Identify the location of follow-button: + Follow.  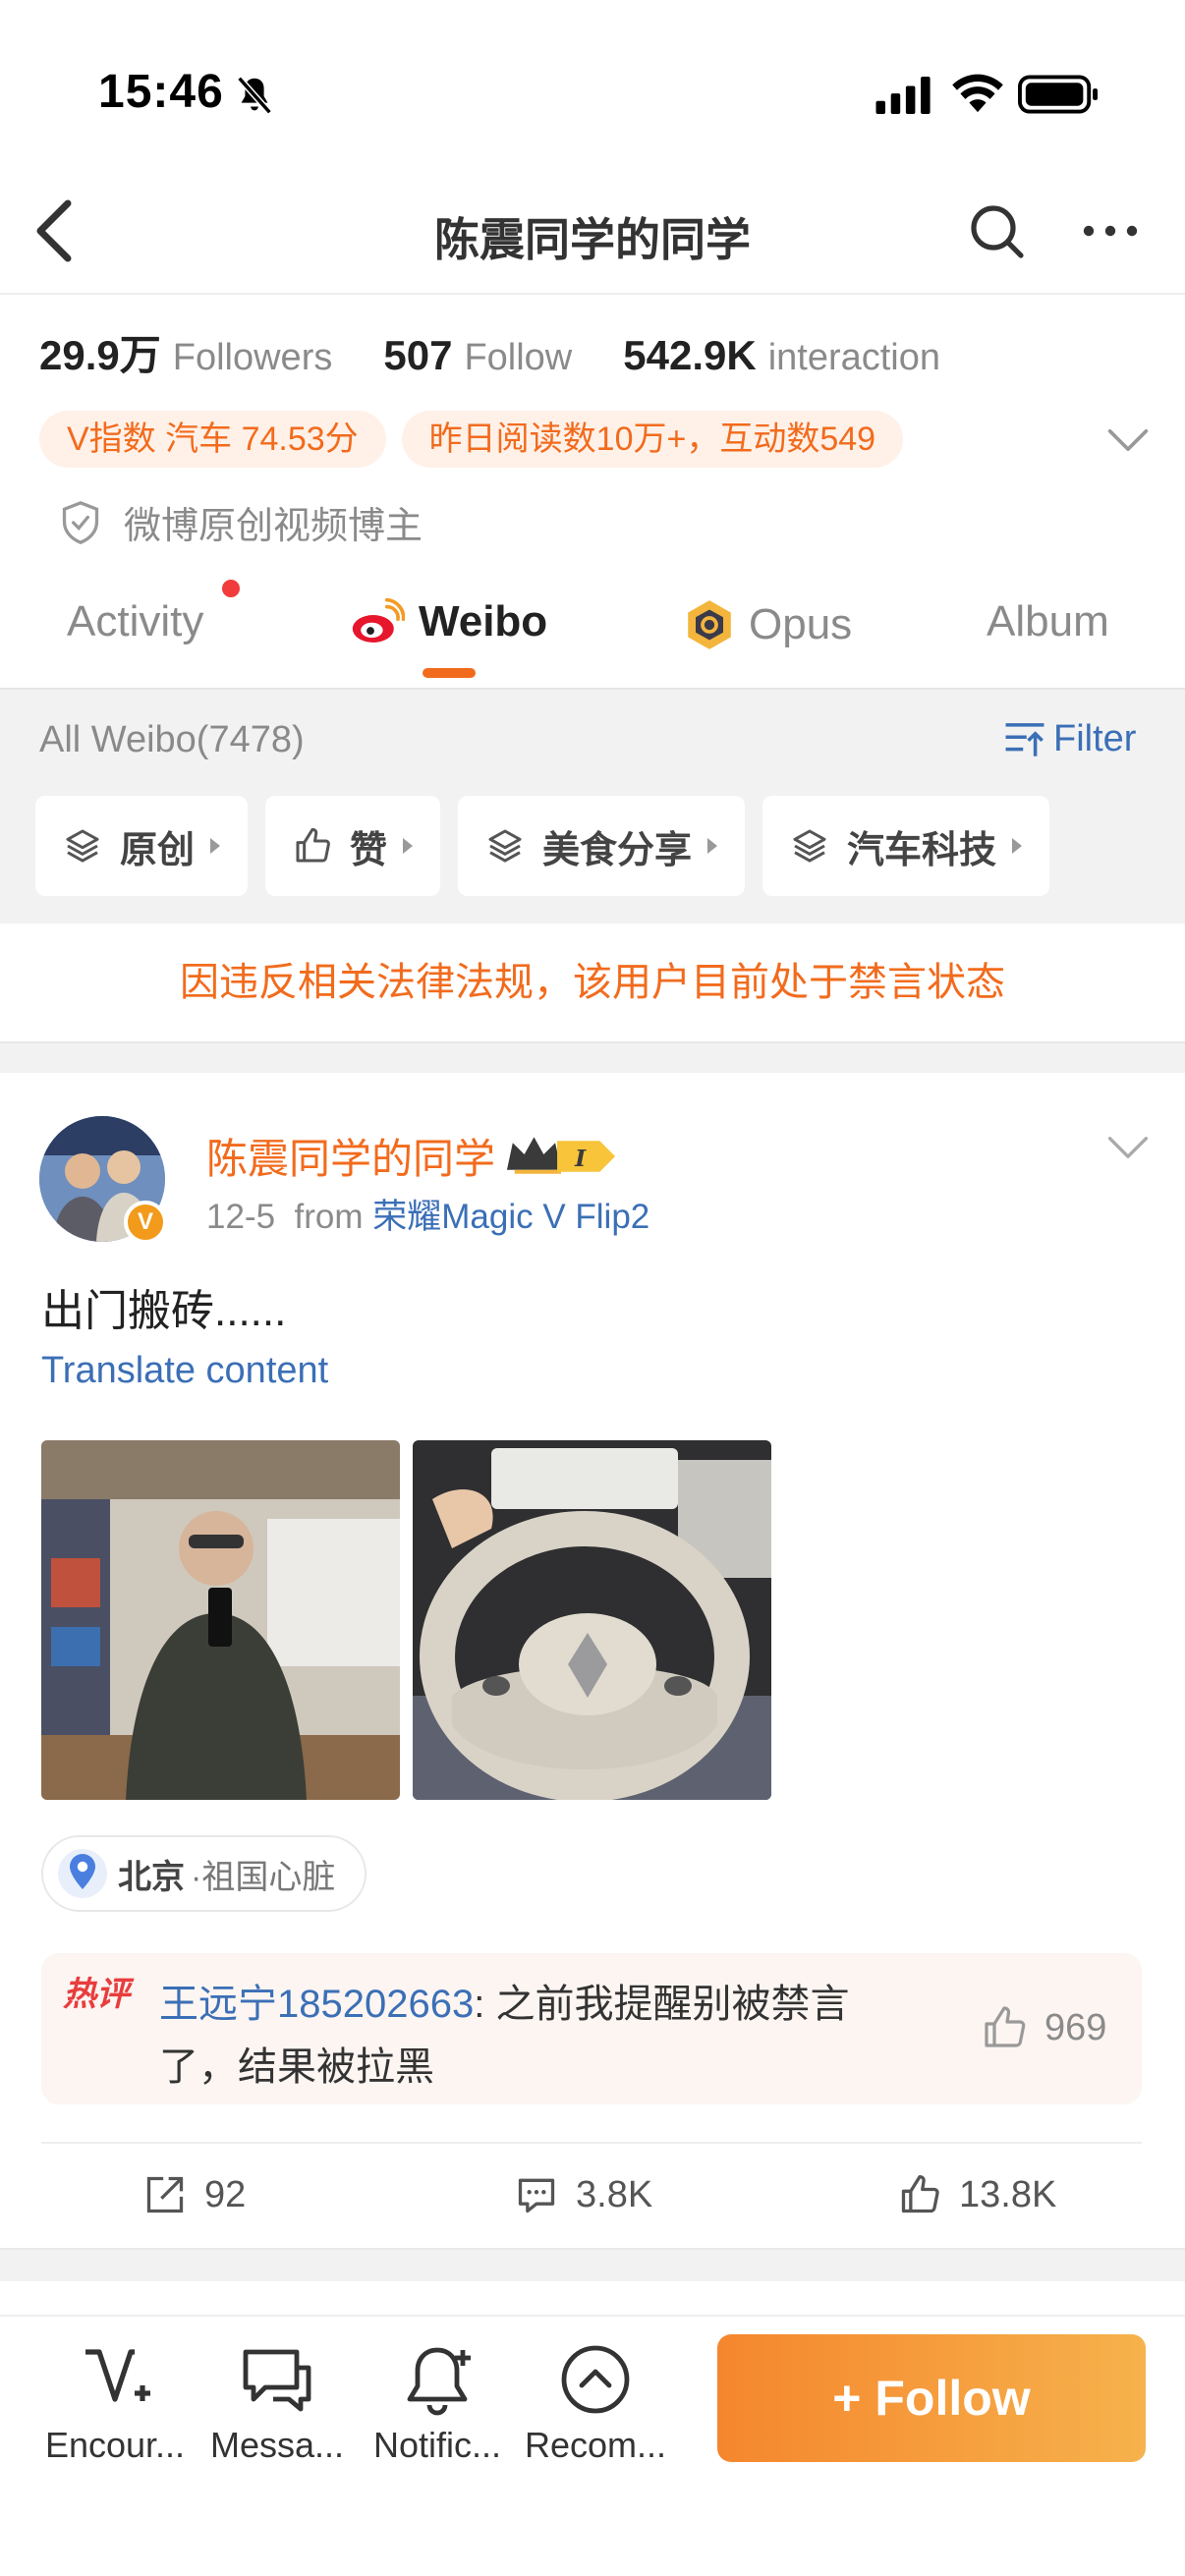
(932, 2398).